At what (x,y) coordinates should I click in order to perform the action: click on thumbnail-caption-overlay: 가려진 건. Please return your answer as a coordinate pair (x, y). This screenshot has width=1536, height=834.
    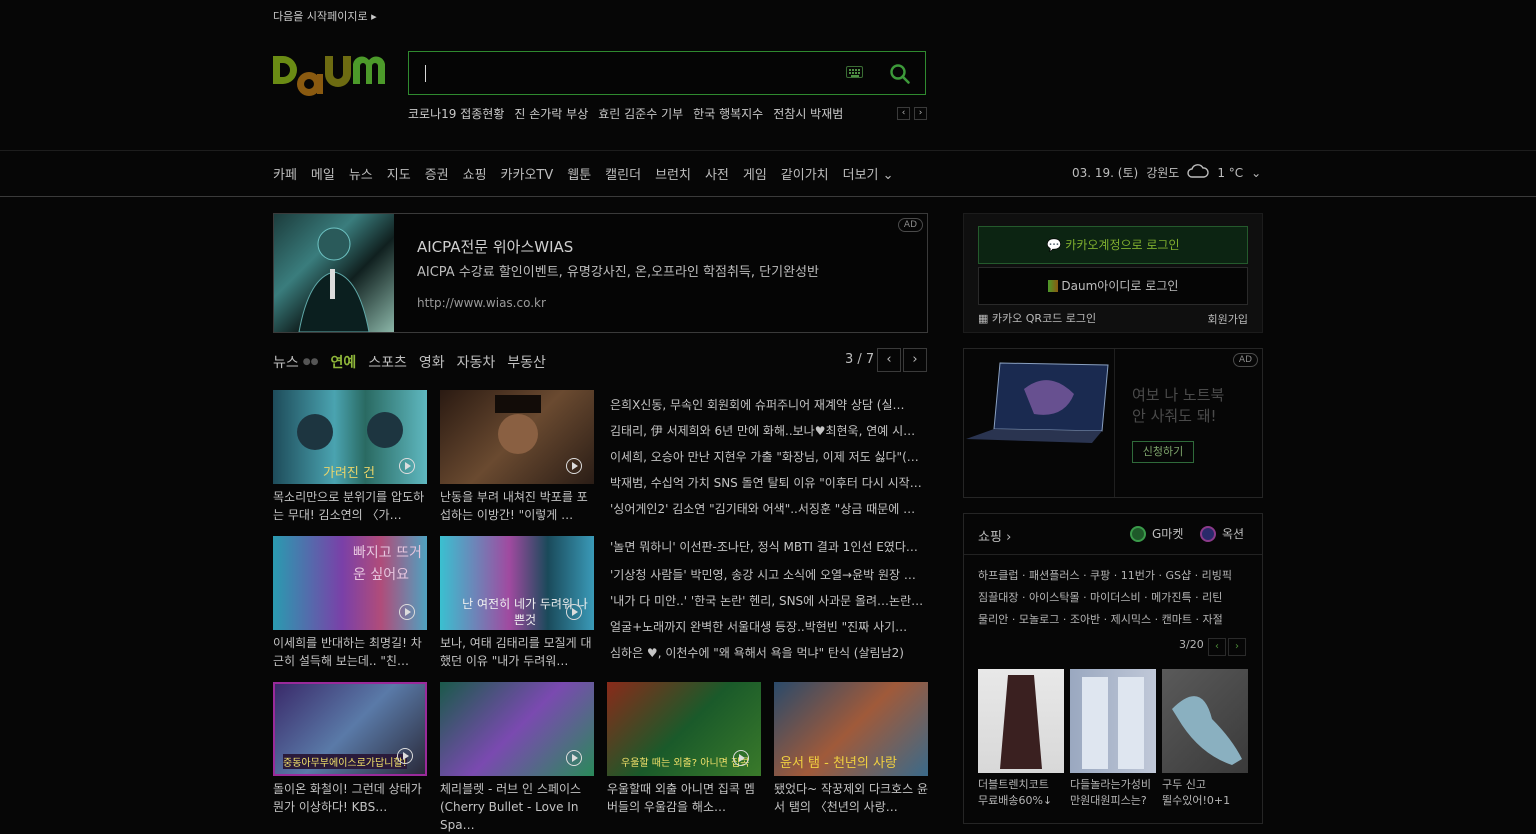
    Looking at the image, I should click on (349, 473).